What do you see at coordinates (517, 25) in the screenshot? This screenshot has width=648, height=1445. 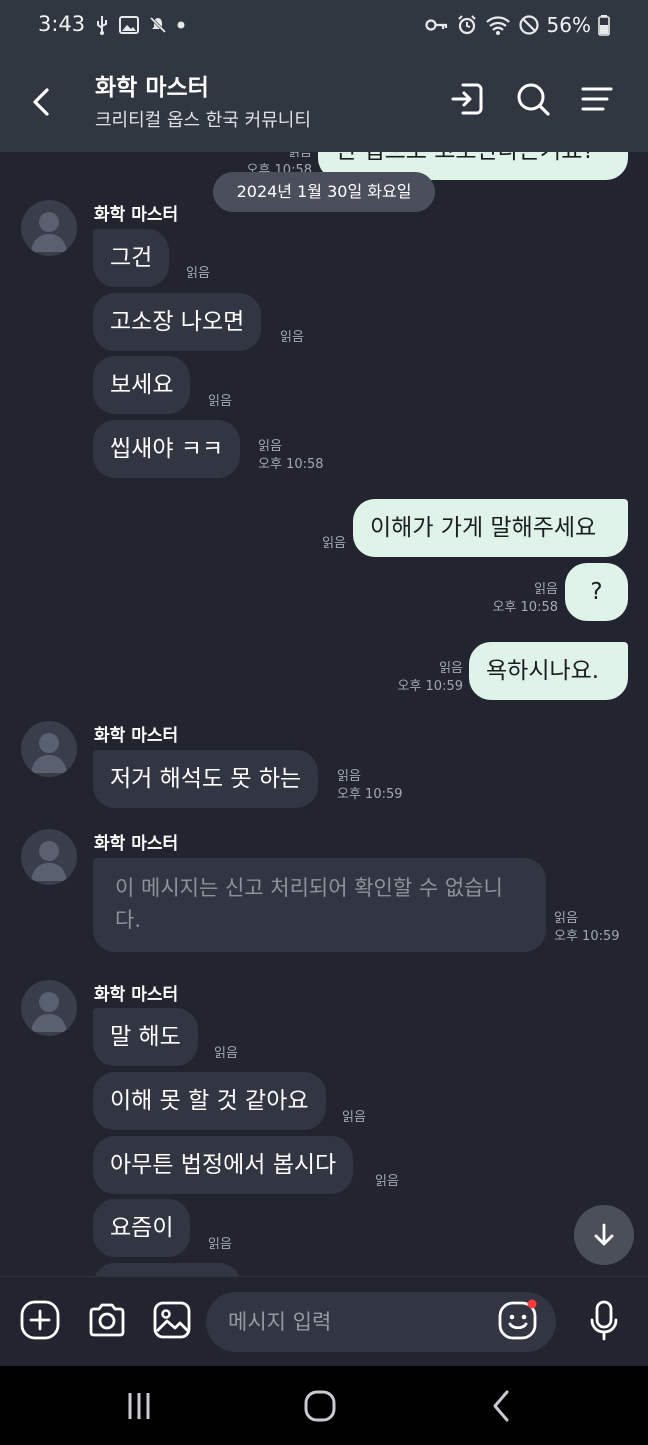 I see `status-system-icons: 56%` at bounding box center [517, 25].